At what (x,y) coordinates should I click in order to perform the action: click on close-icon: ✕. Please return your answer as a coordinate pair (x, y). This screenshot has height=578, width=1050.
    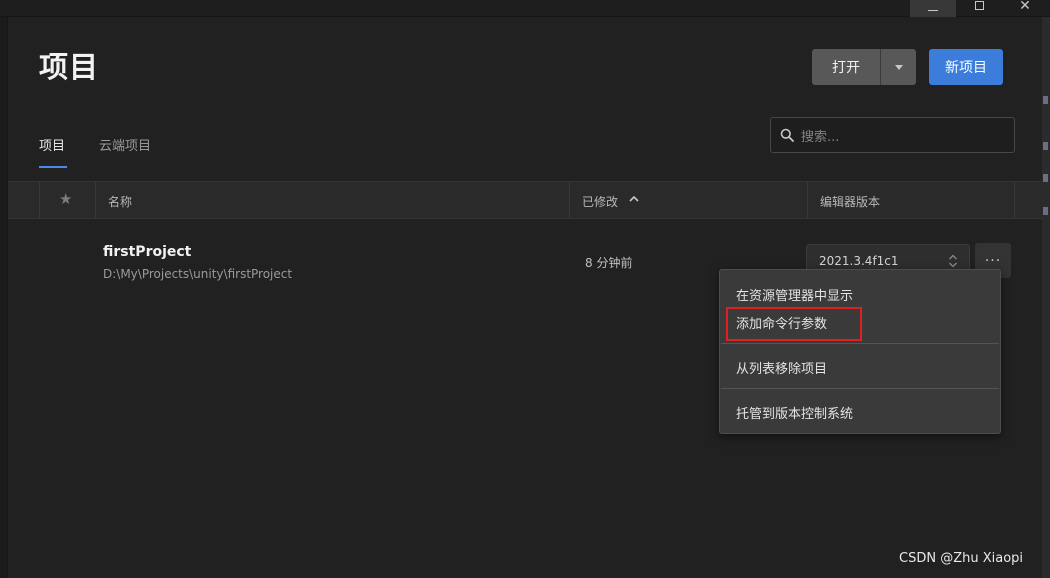
    Looking at the image, I should click on (1025, 7).